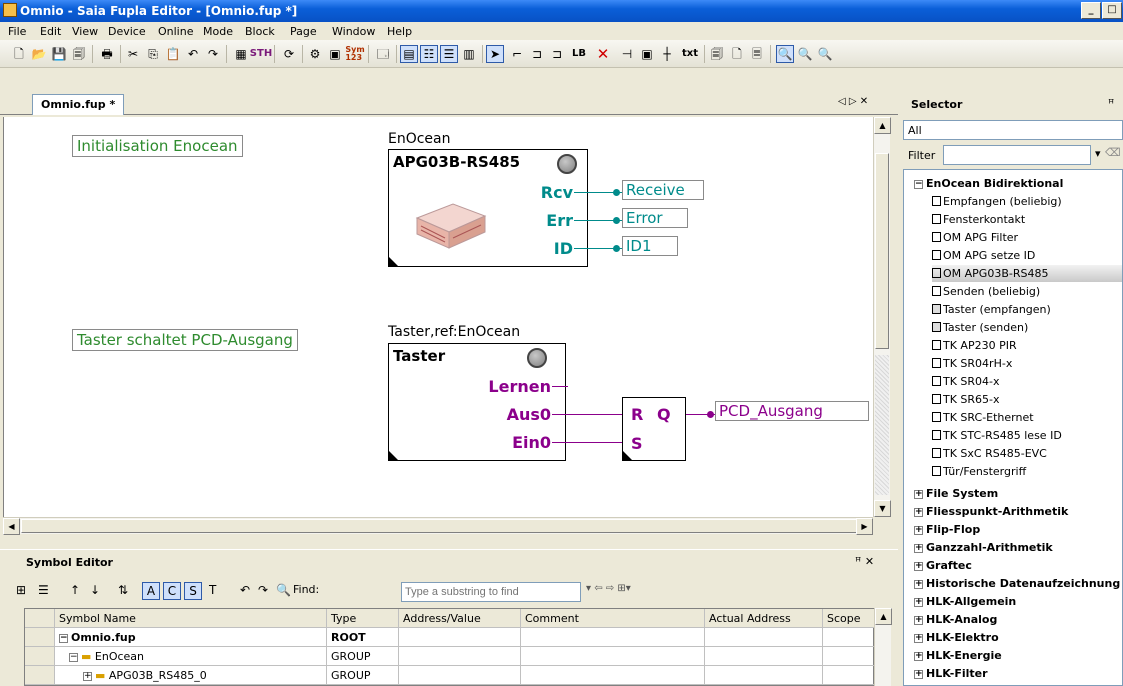 The width and height of the screenshot is (1123, 686). What do you see at coordinates (193, 591) in the screenshot?
I see `filter-s-button: S` at bounding box center [193, 591].